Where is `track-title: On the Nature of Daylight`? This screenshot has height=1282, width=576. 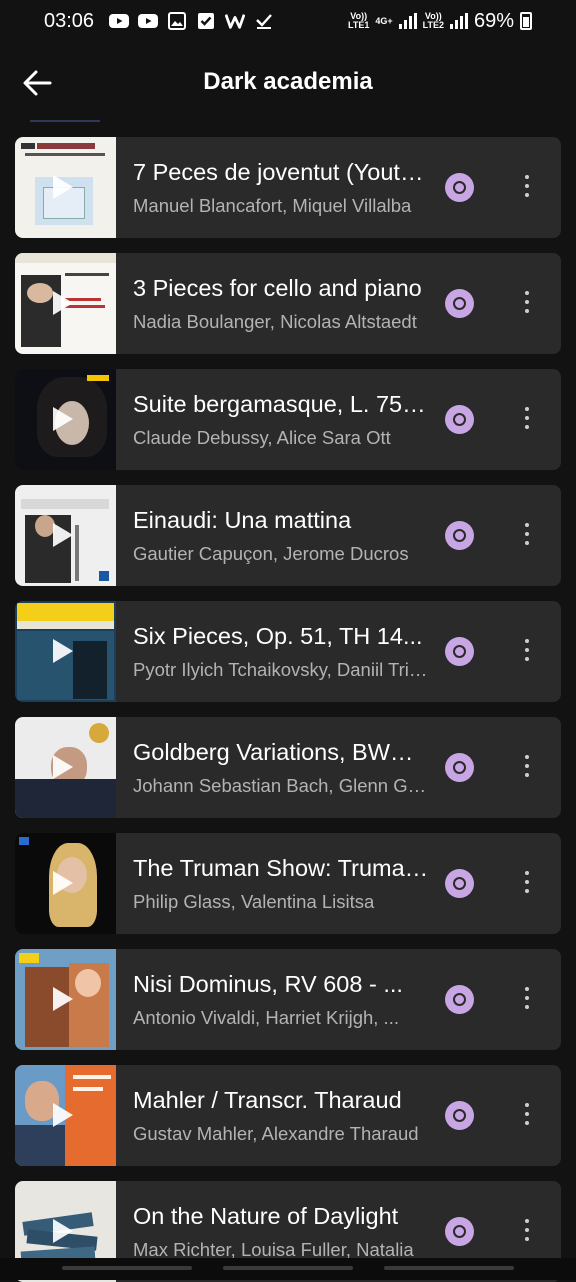 track-title: On the Nature of Daylight is located at coordinates (266, 1216).